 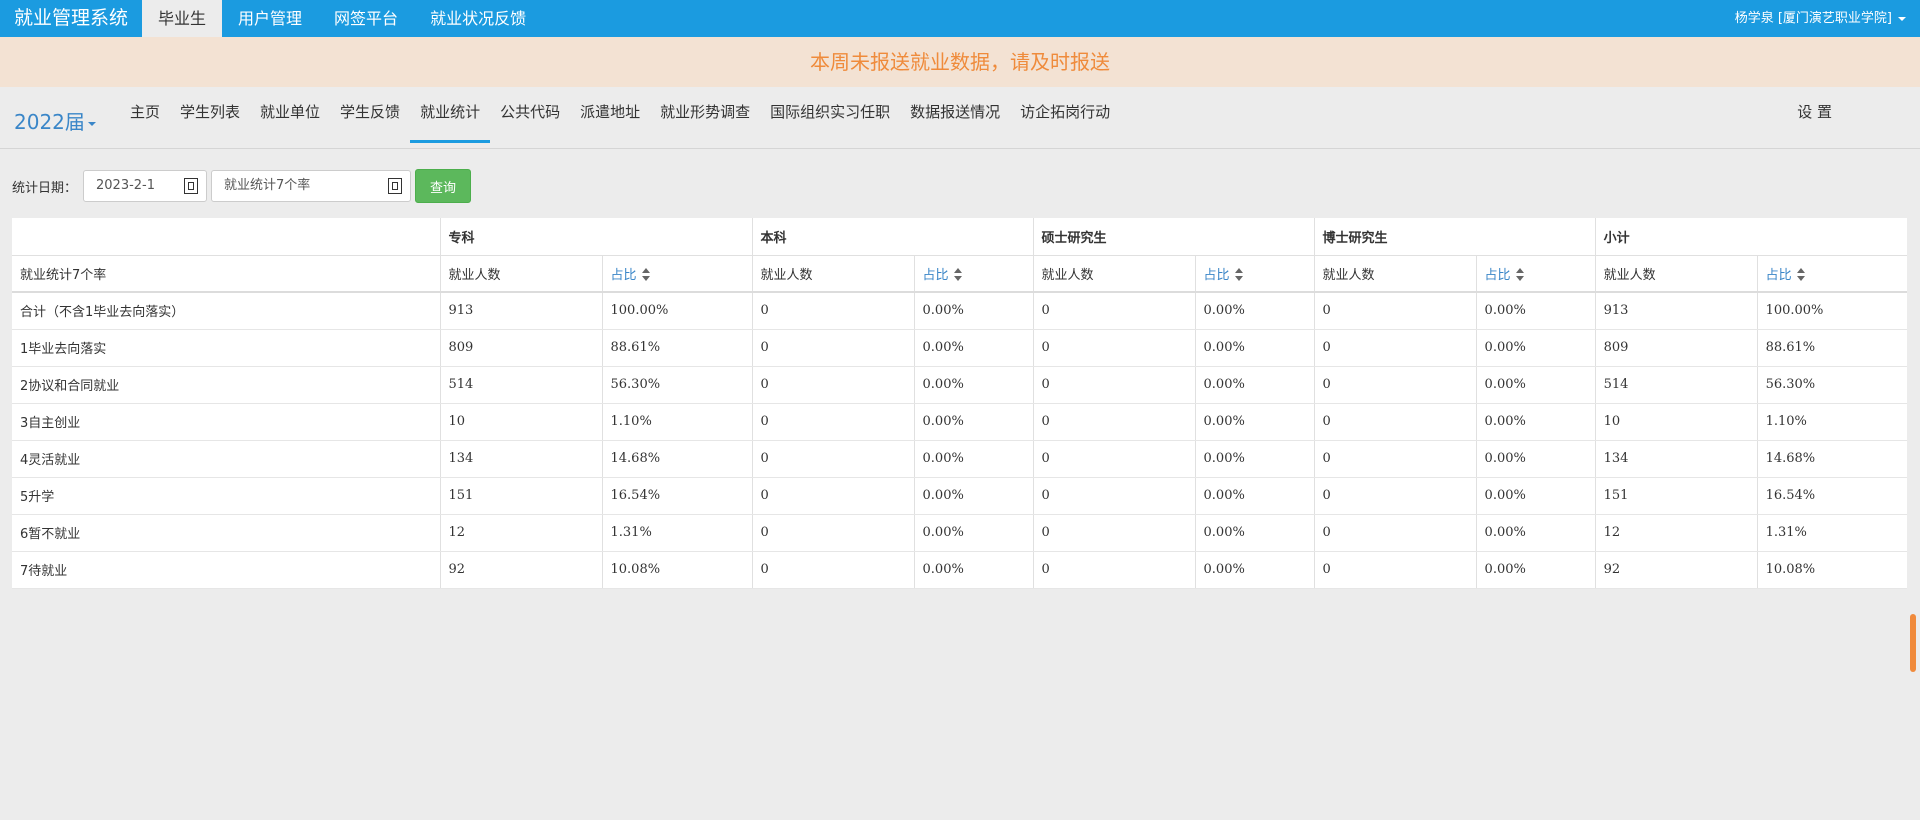 What do you see at coordinates (311, 186) in the screenshot?
I see `stat-type-select: 就业统计7个率` at bounding box center [311, 186].